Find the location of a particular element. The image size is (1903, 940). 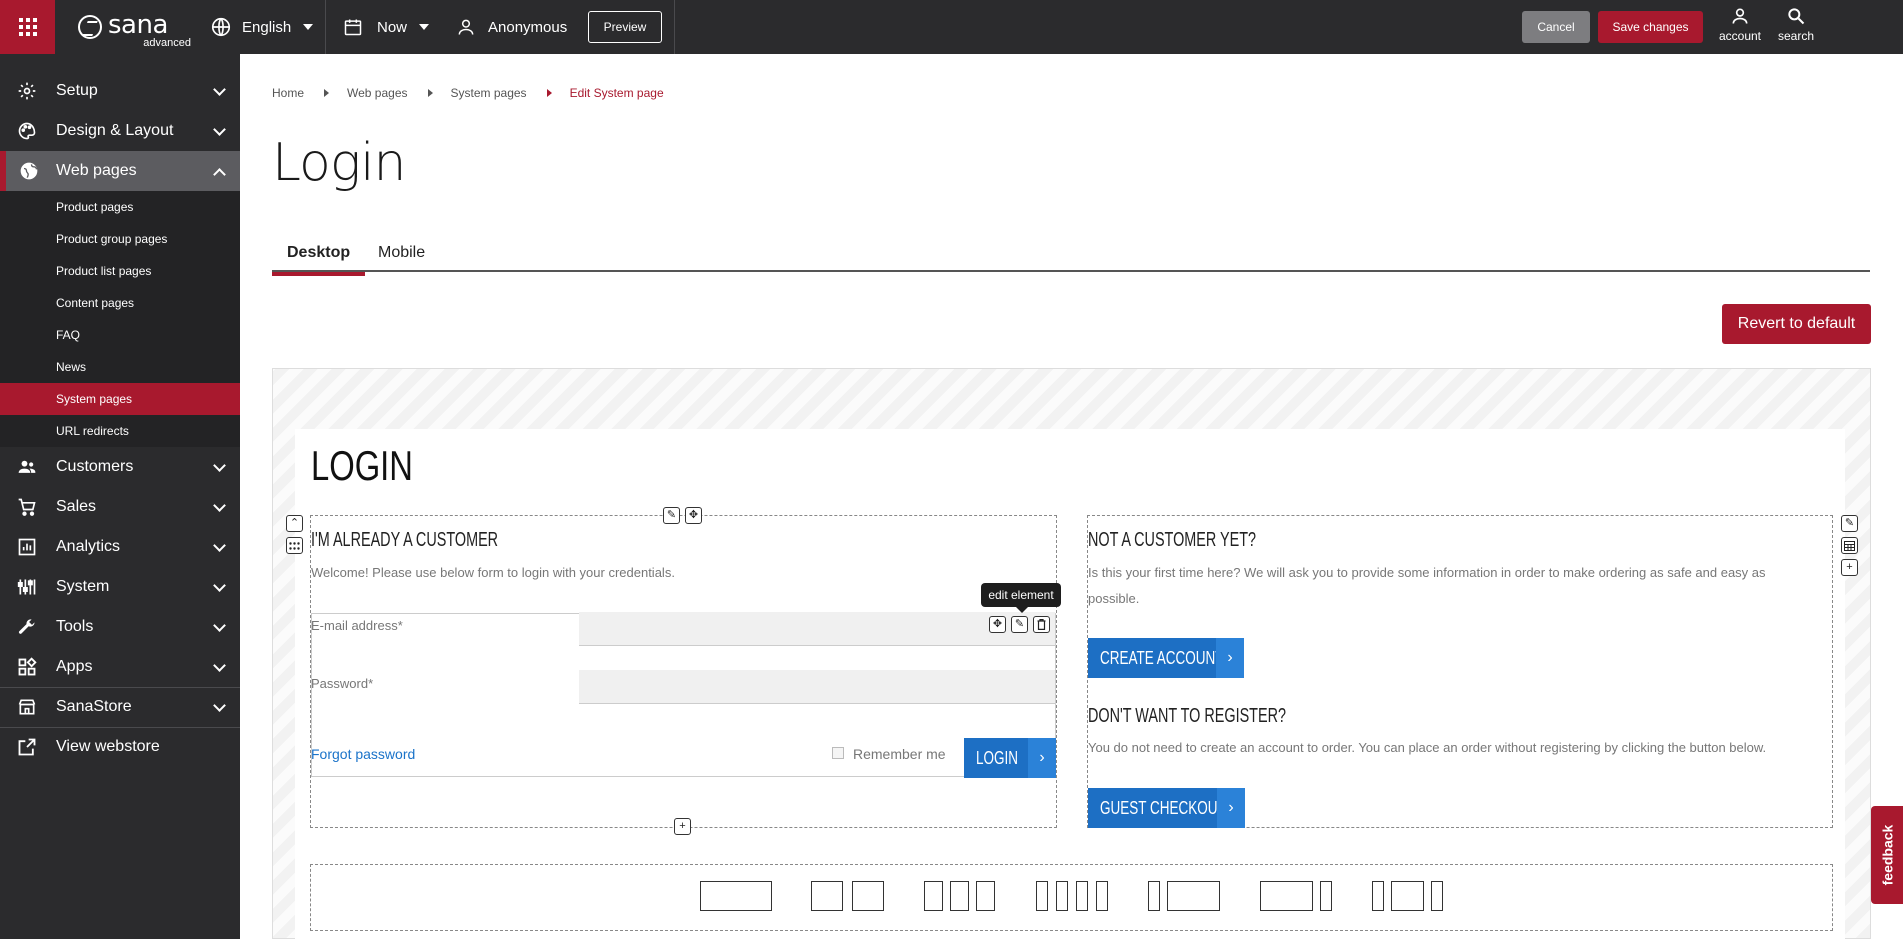

edit-row-button: ✎ is located at coordinates (1849, 523).